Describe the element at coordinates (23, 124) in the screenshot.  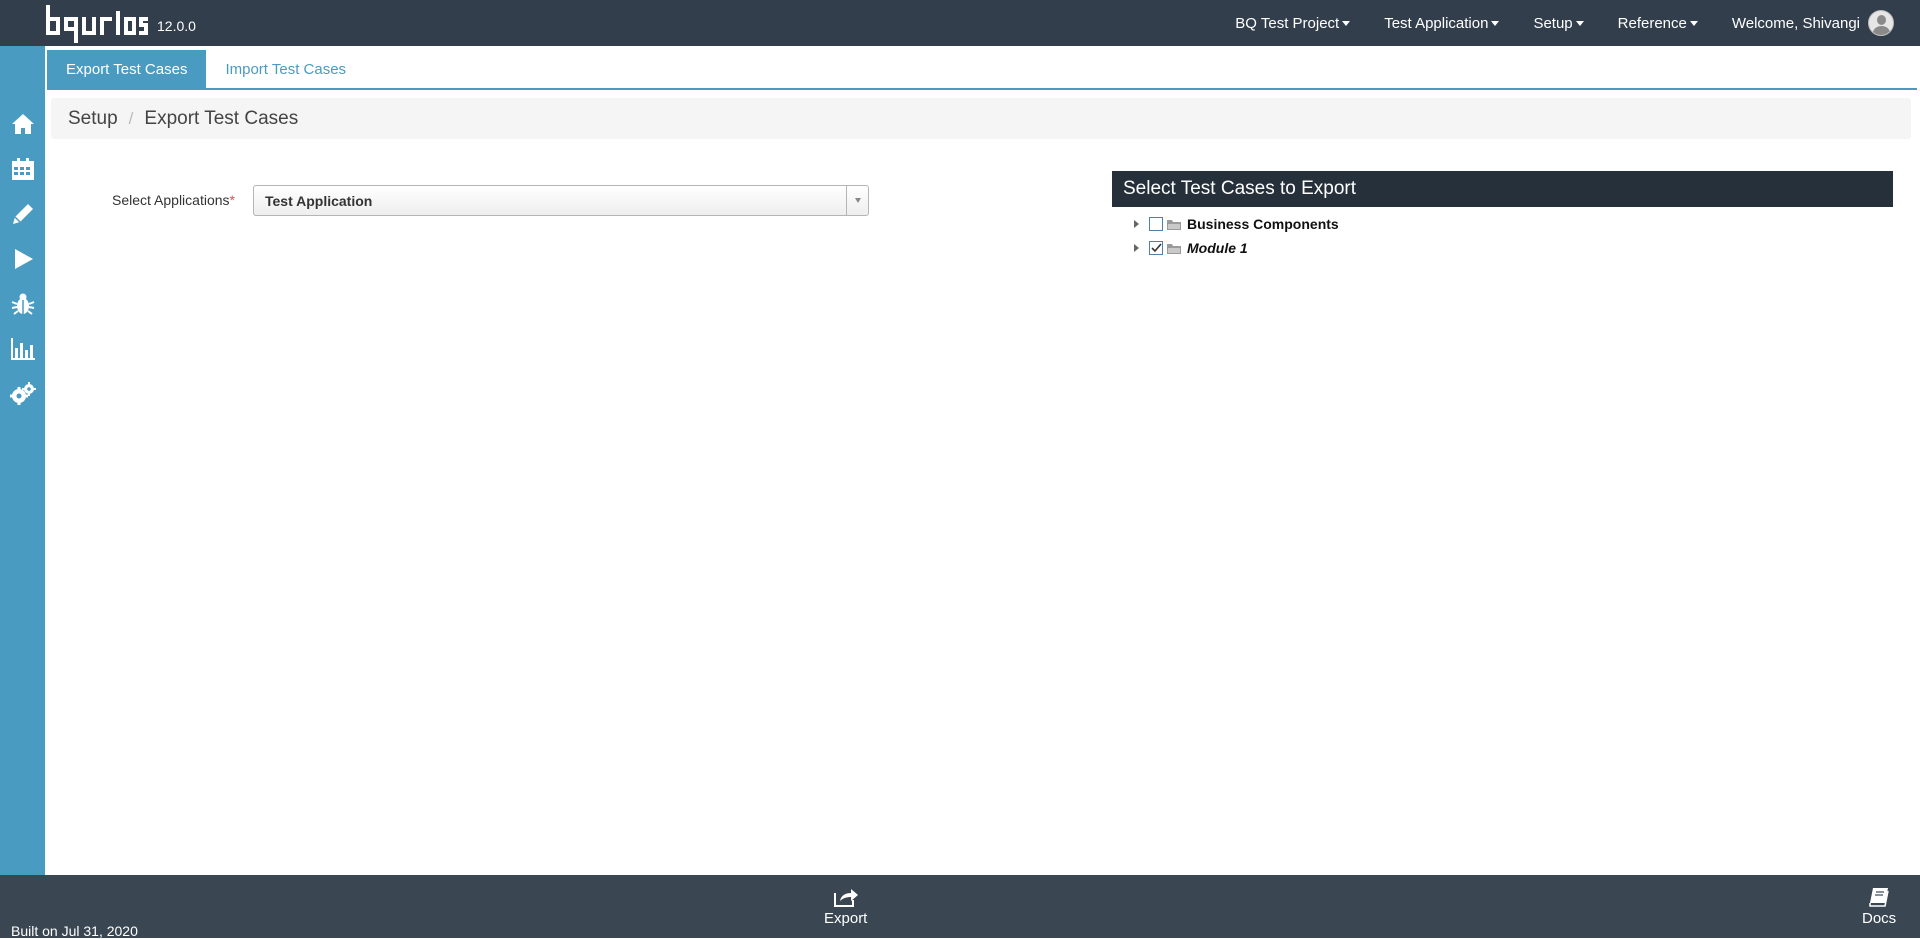
I see `home-icon` at that location.